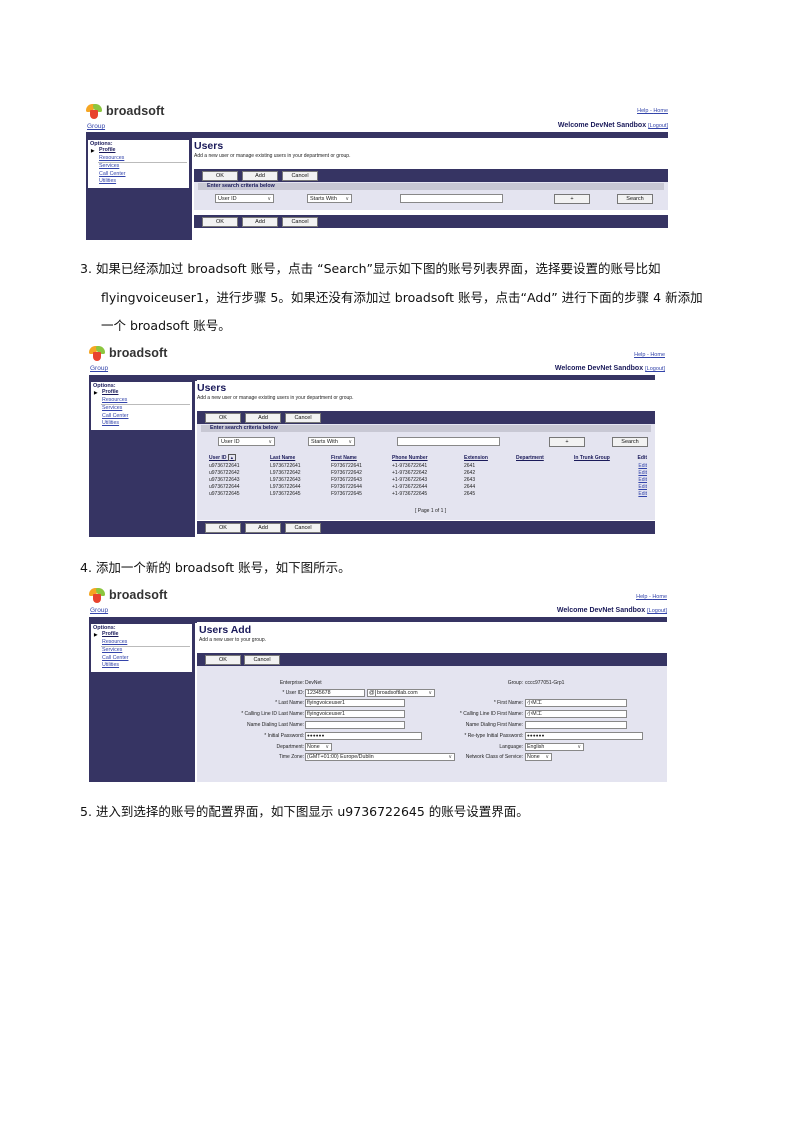 This screenshot has width=793, height=1122. Describe the element at coordinates (355, 725) in the screenshot. I see `nd-last-name-input` at that location.